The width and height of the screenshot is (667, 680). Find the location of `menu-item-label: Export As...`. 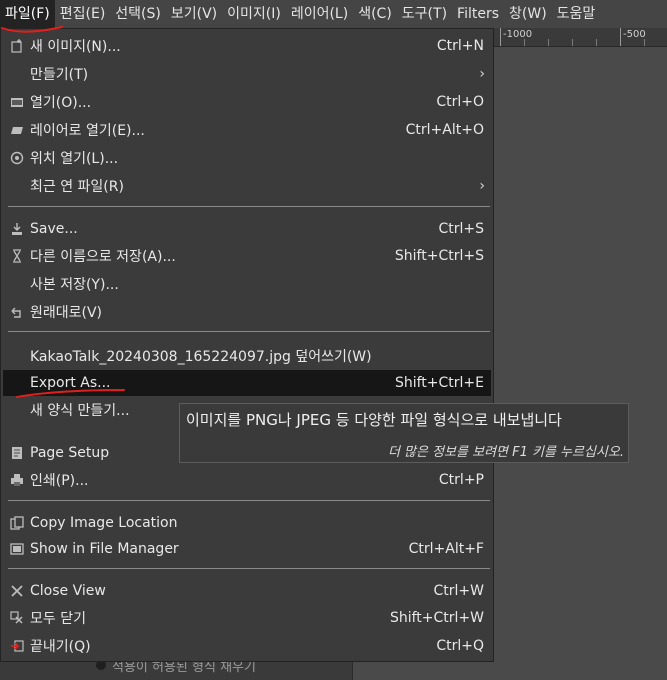

menu-item-label: Export As... is located at coordinates (70, 383).